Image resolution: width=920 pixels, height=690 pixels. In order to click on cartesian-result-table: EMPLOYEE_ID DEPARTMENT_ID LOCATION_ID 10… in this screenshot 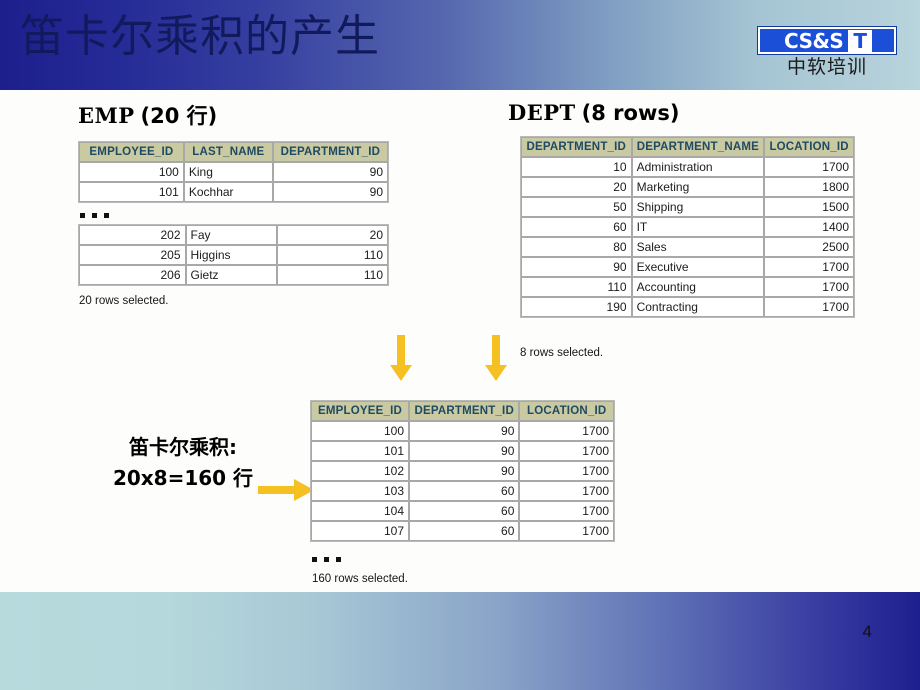, I will do `click(462, 471)`.